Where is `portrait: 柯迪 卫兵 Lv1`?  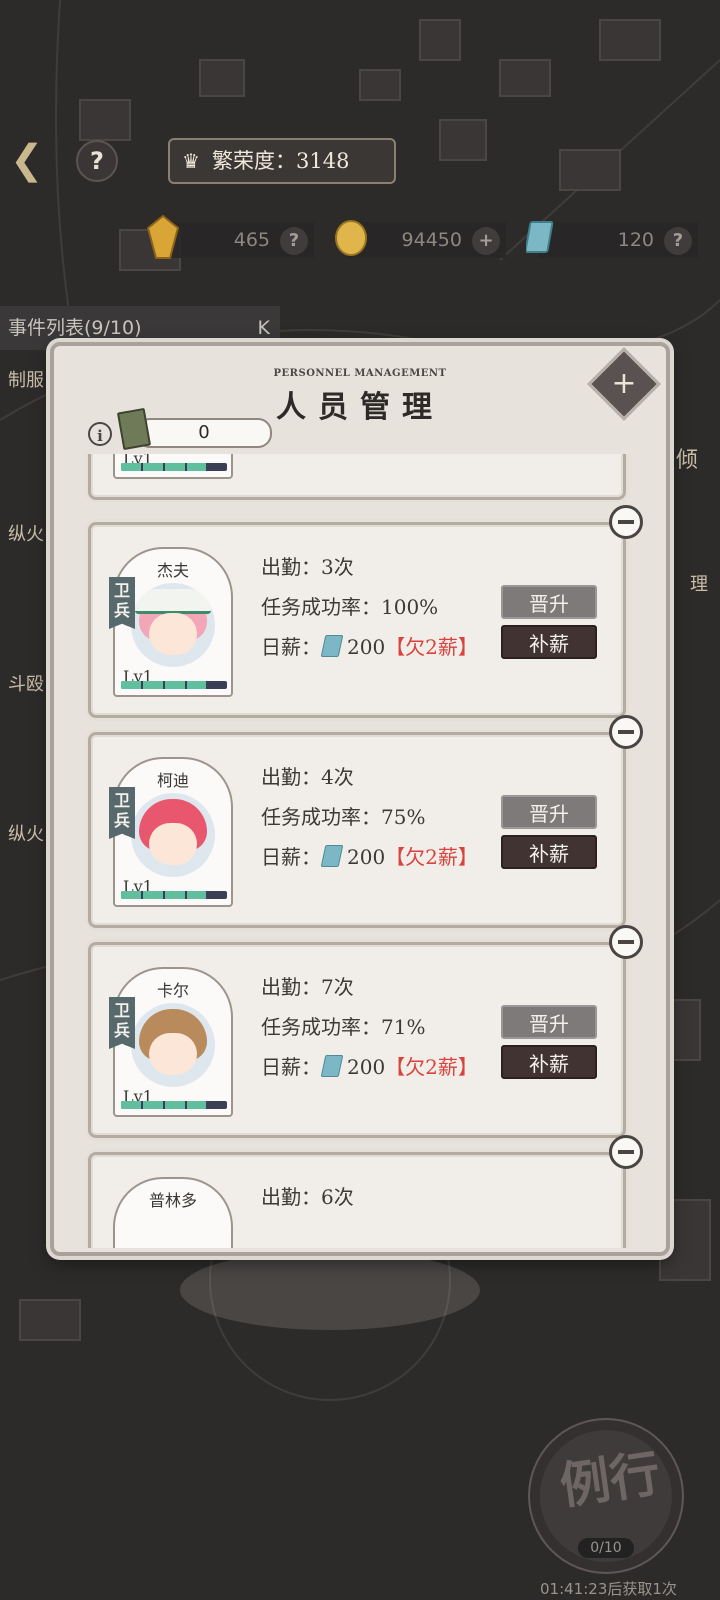
portrait: 柯迪 卫兵 Lv1 is located at coordinates (171, 832).